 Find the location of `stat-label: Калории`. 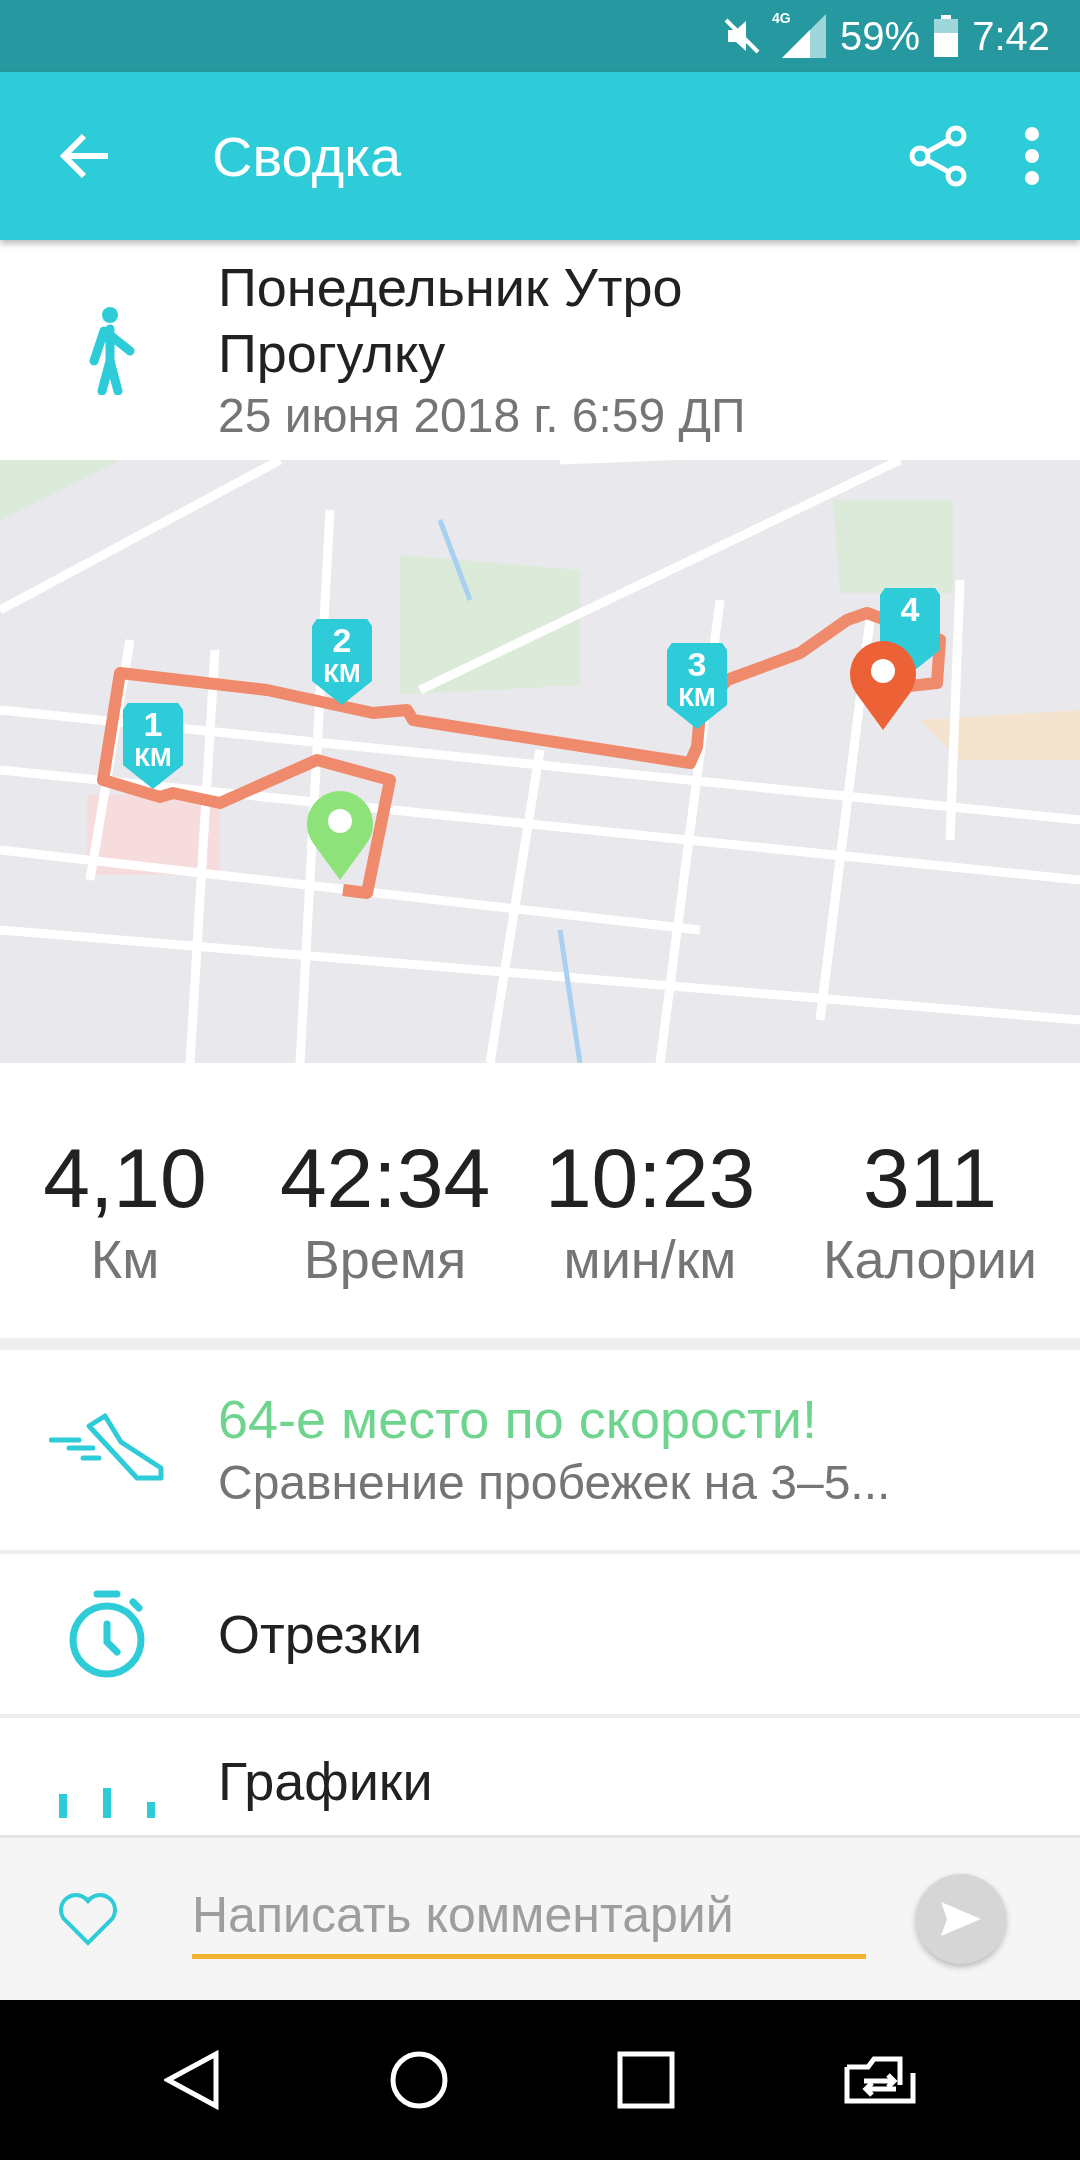

stat-label: Калории is located at coordinates (930, 1259).